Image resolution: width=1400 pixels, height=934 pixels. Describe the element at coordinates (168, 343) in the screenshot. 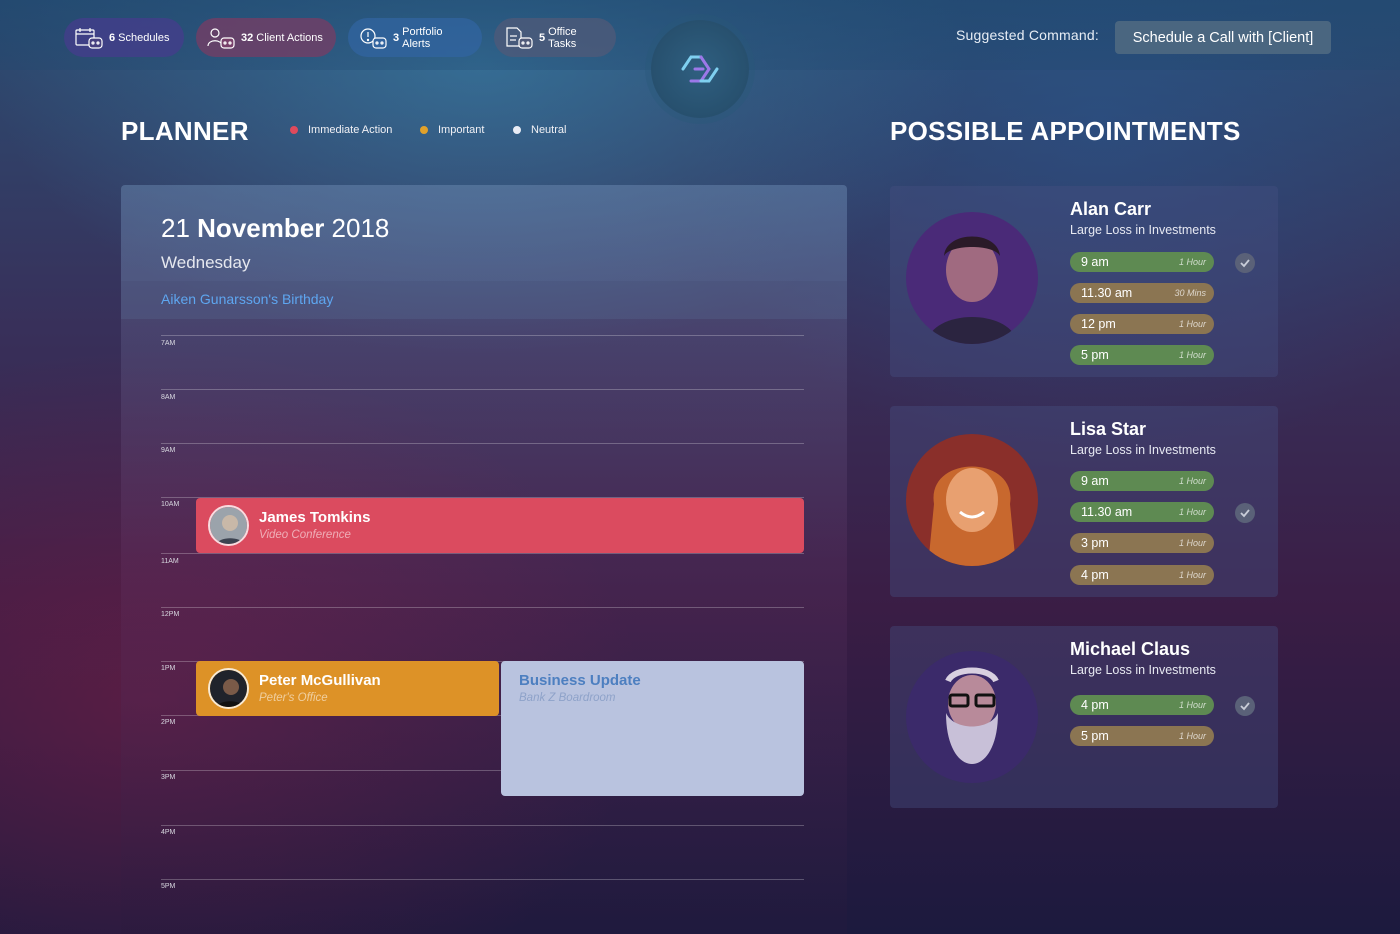

I see `hour-label: 7AM` at that location.